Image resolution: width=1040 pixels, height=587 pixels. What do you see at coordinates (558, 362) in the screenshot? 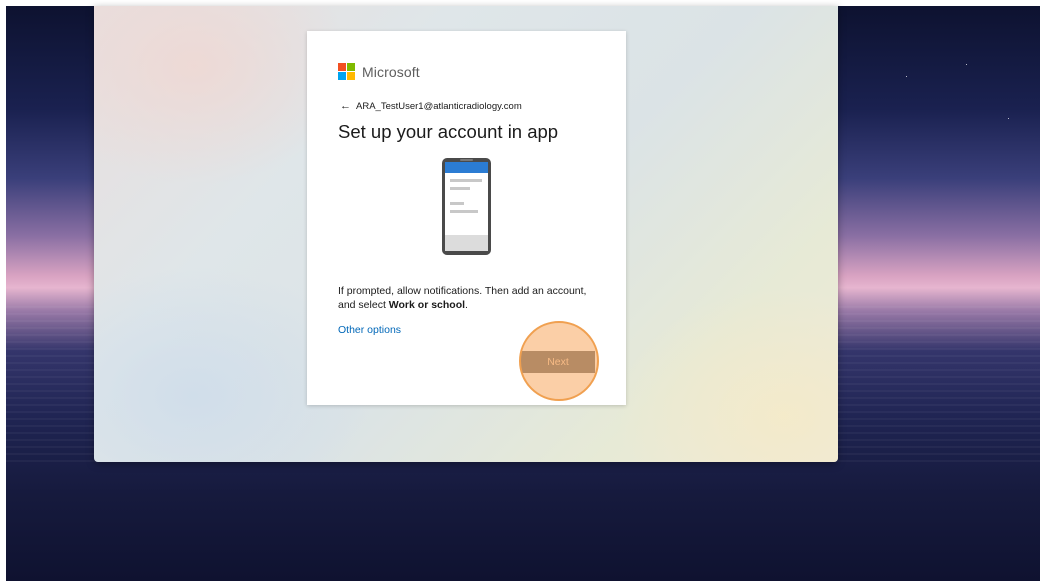
I see `next-button: Next` at bounding box center [558, 362].